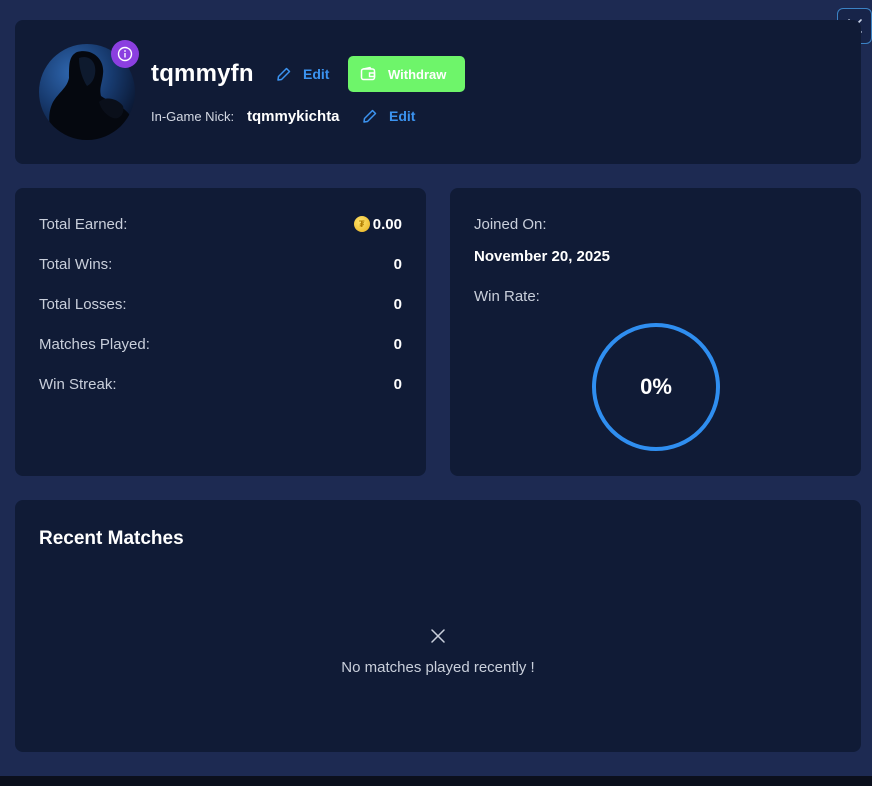 This screenshot has width=872, height=786. Describe the element at coordinates (193, 116) in the screenshot. I see `nick-label: In-Game Nick:` at that location.